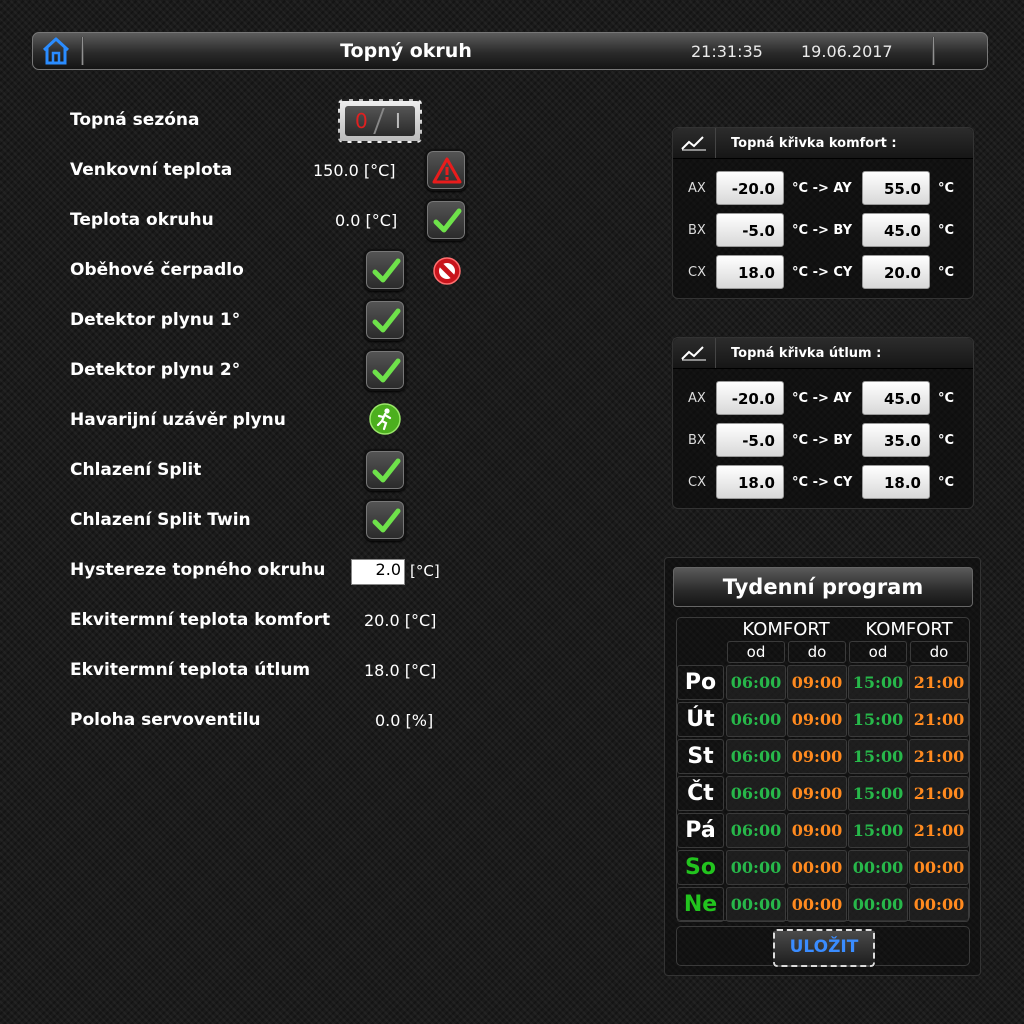 The image size is (1024, 1024). I want to click on gas-detector-1-status, so click(385, 320).